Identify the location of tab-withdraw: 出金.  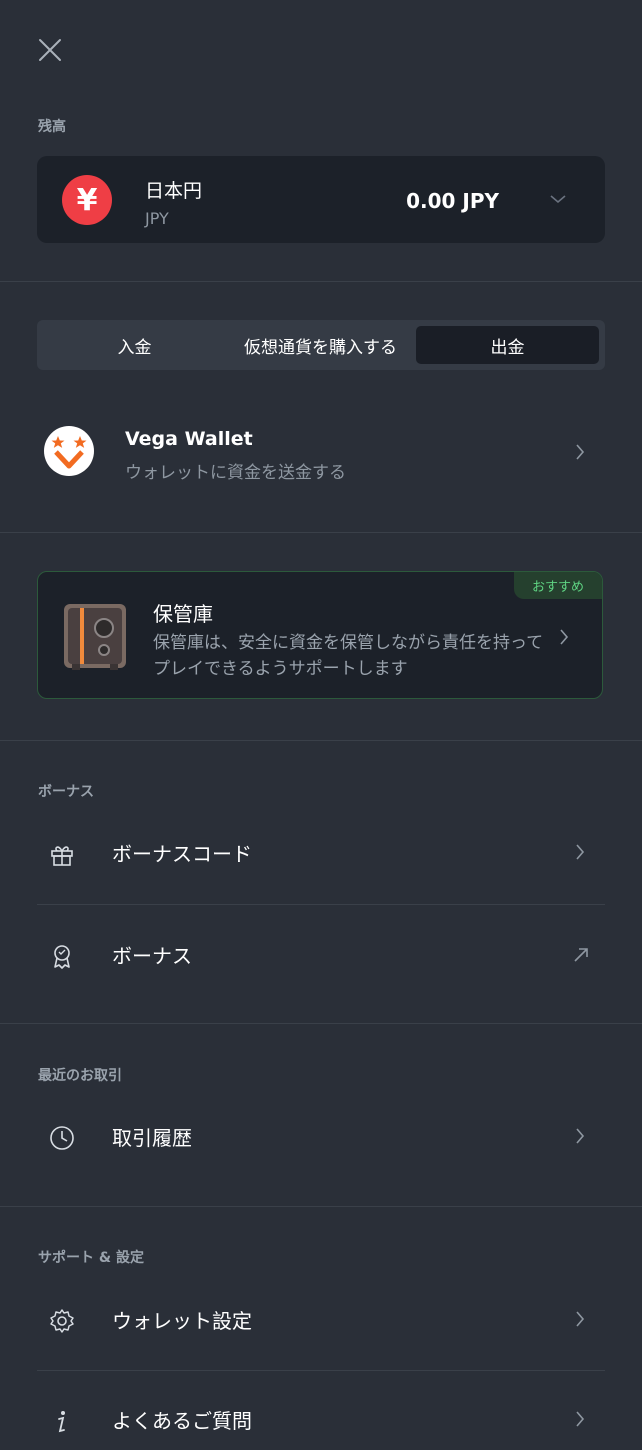
(507, 345).